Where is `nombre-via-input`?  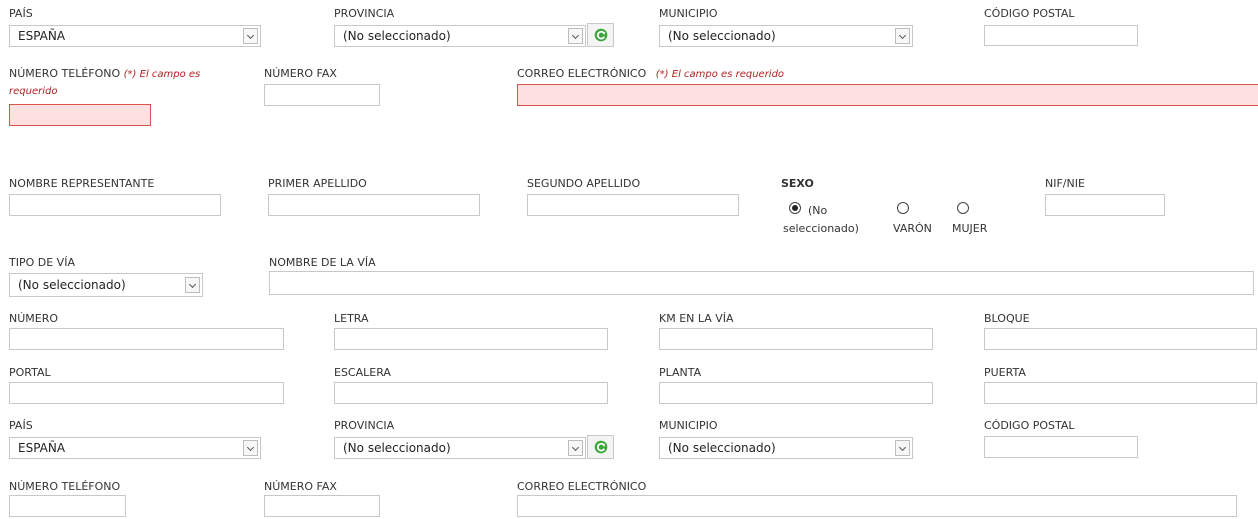 nombre-via-input is located at coordinates (761, 283).